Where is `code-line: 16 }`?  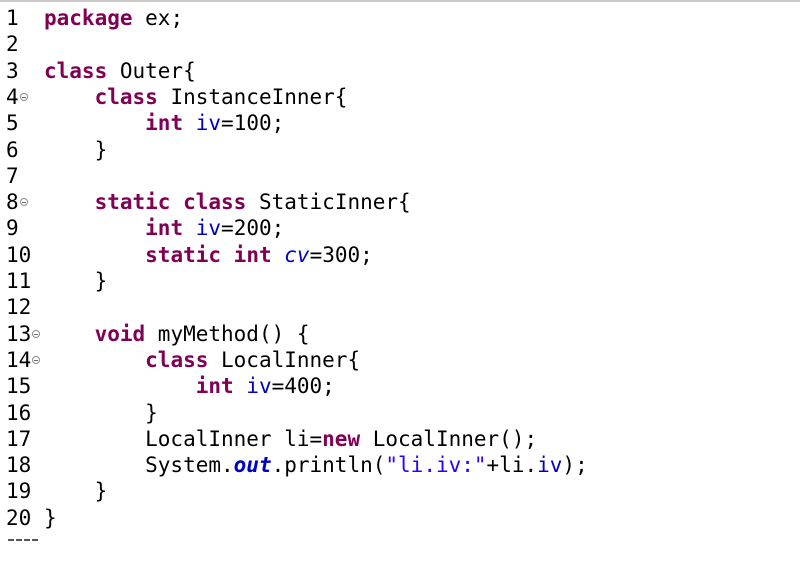 code-line: 16 } is located at coordinates (79, 413).